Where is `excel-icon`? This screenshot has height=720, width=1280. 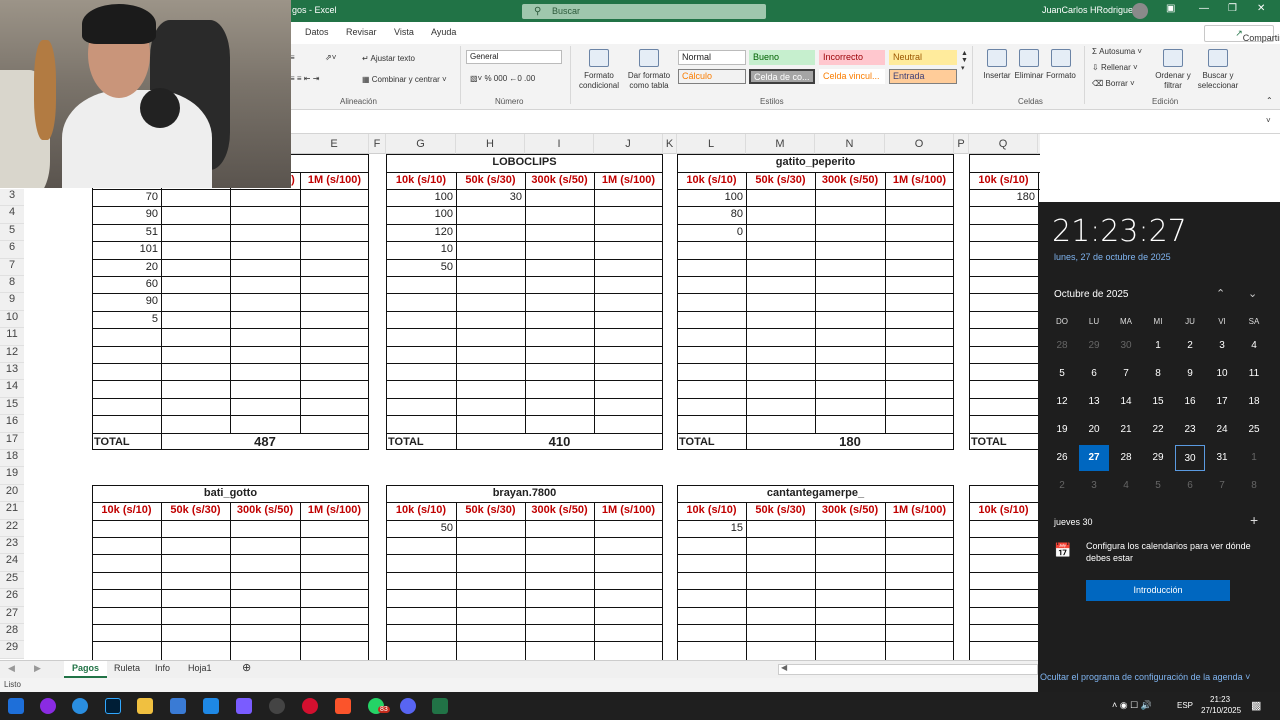 excel-icon is located at coordinates (440, 706).